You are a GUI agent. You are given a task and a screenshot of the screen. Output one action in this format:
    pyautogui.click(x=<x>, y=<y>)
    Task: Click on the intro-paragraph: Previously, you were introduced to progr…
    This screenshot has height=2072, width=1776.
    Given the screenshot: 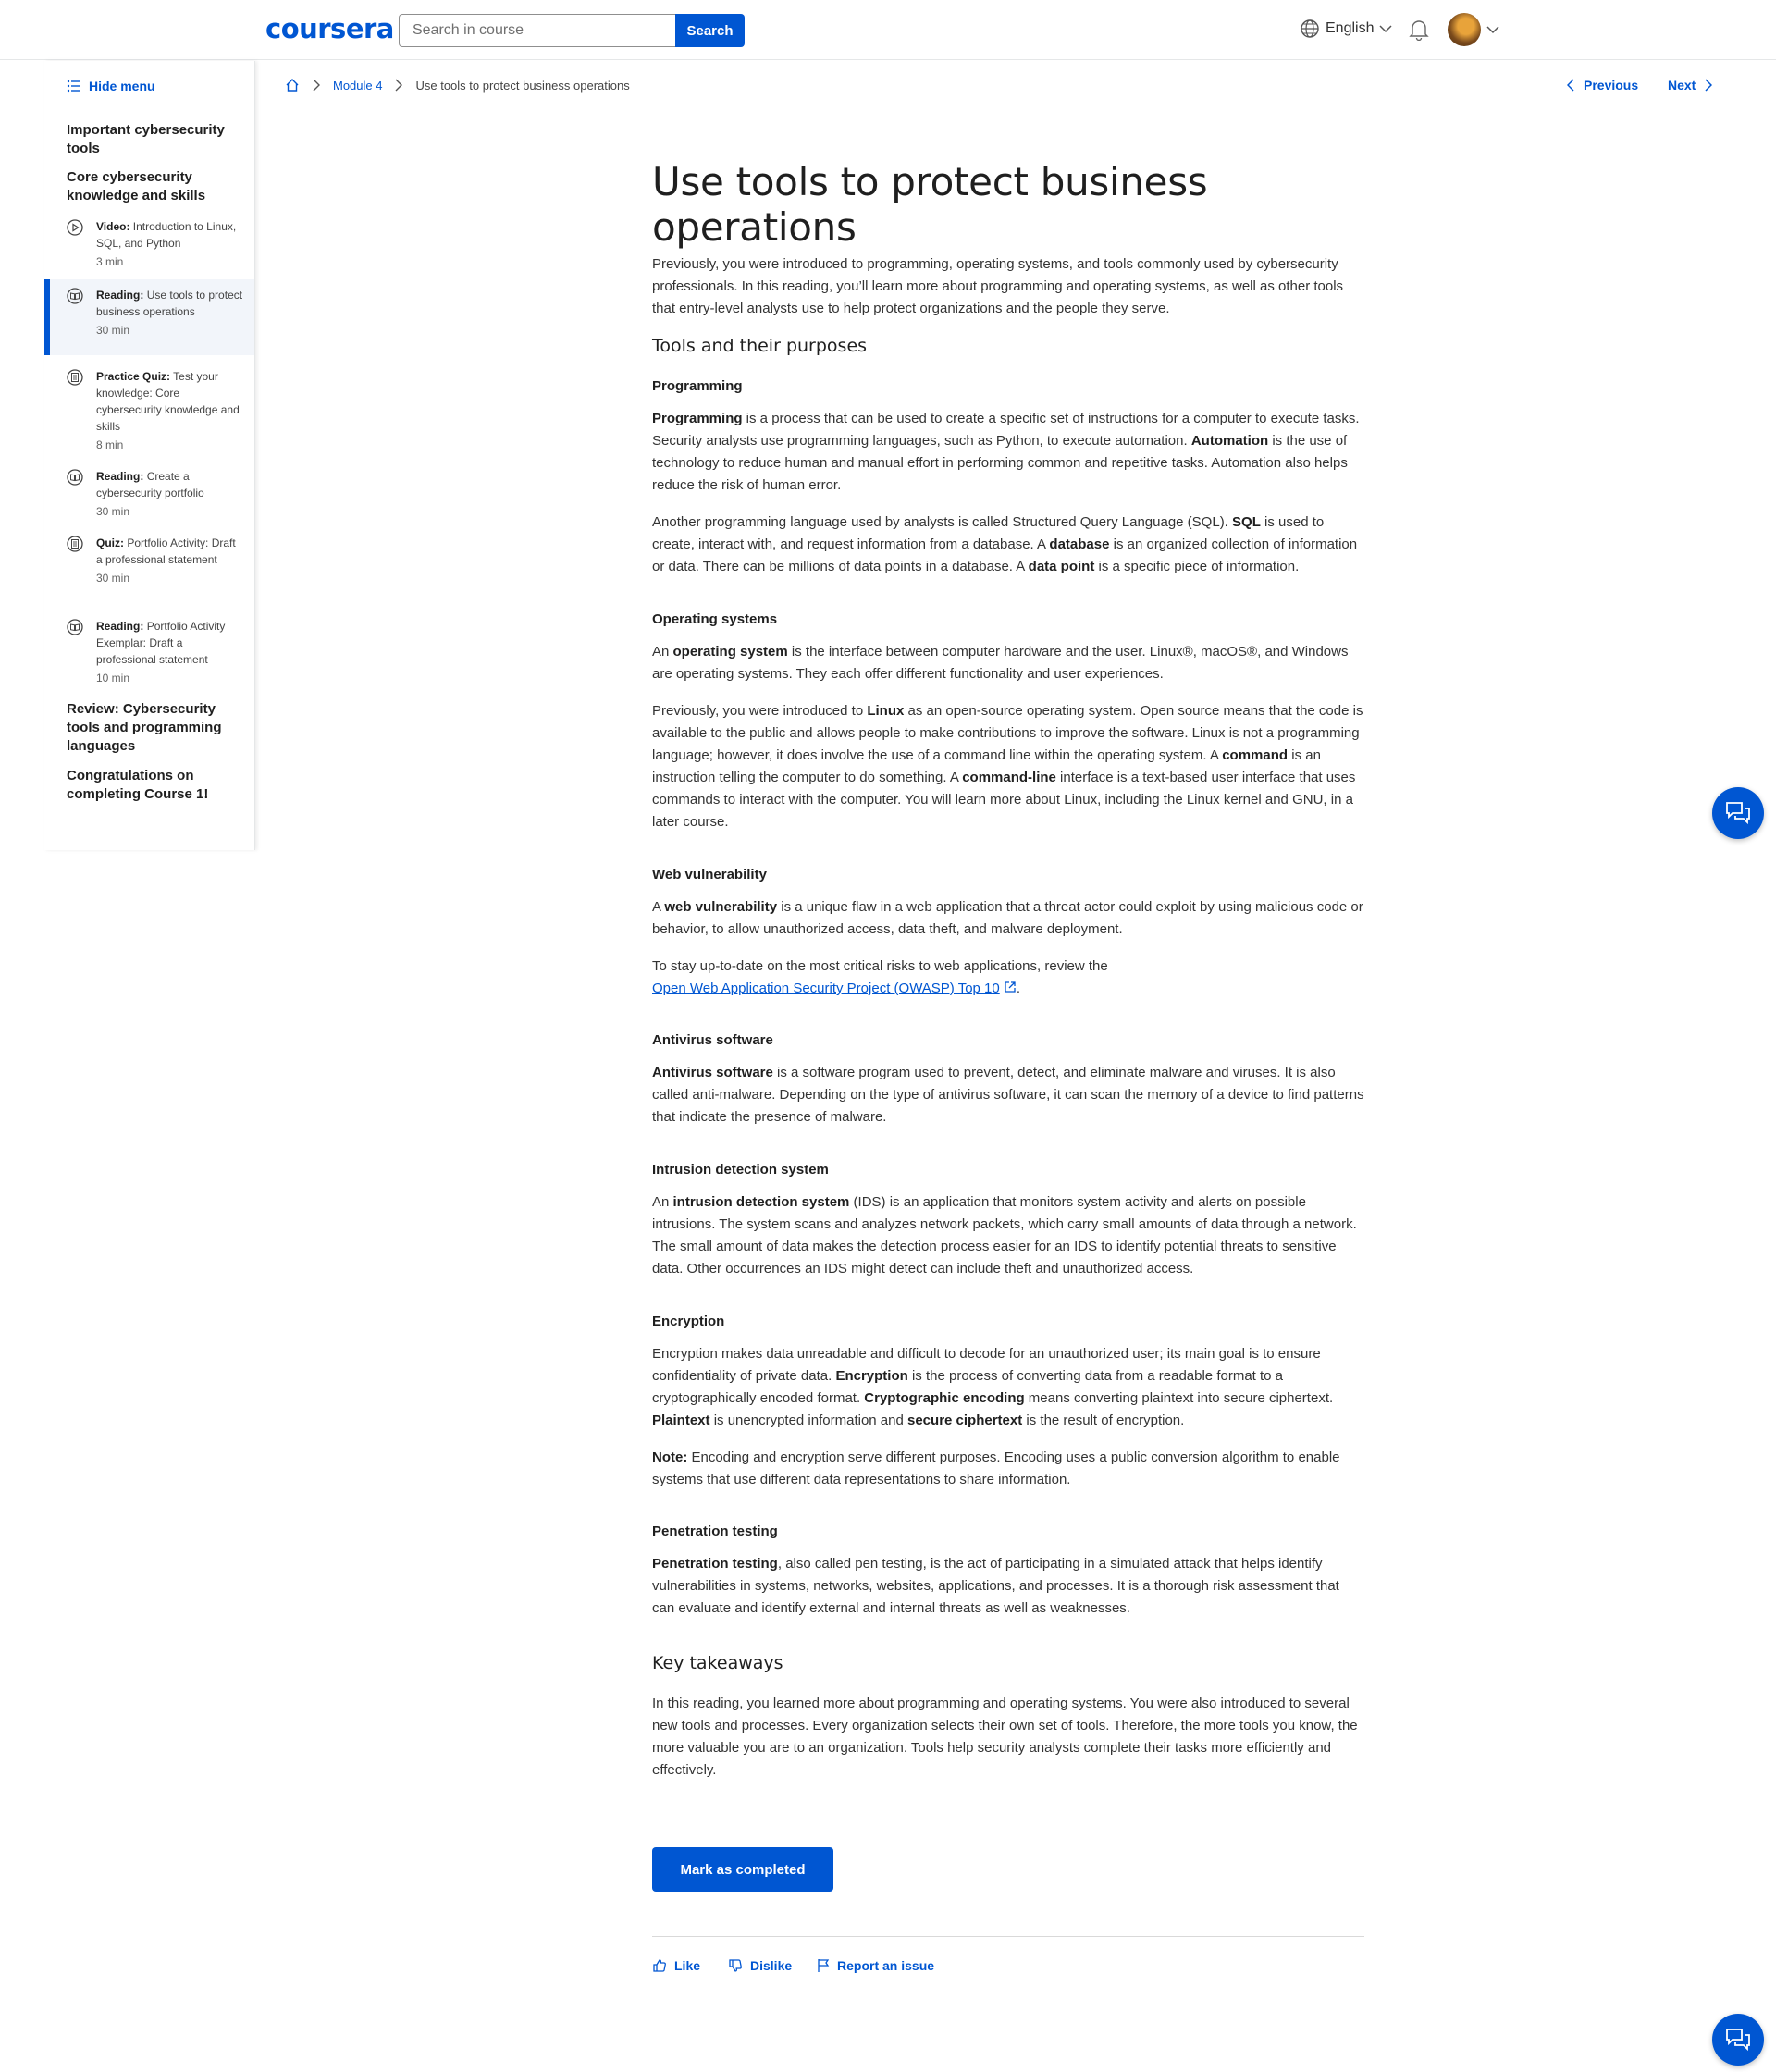 What is the action you would take?
    pyautogui.click(x=998, y=286)
    